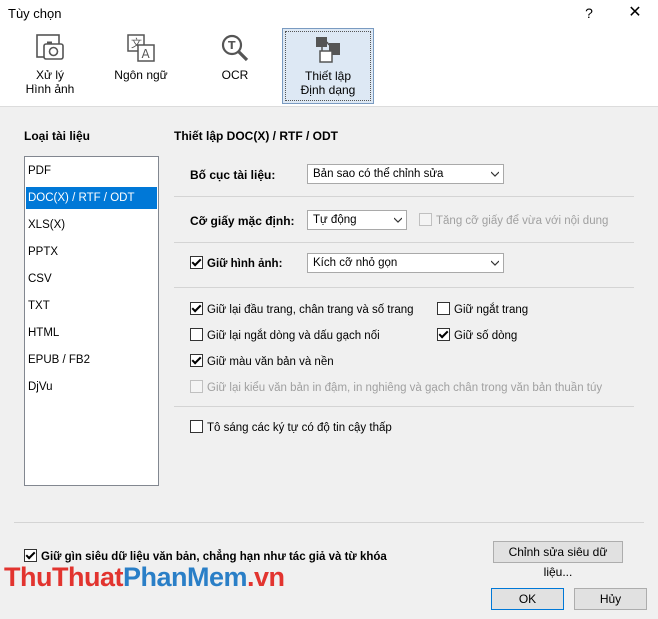 The height and width of the screenshot is (619, 658). What do you see at coordinates (589, 13) in the screenshot?
I see `help-button: ?` at bounding box center [589, 13].